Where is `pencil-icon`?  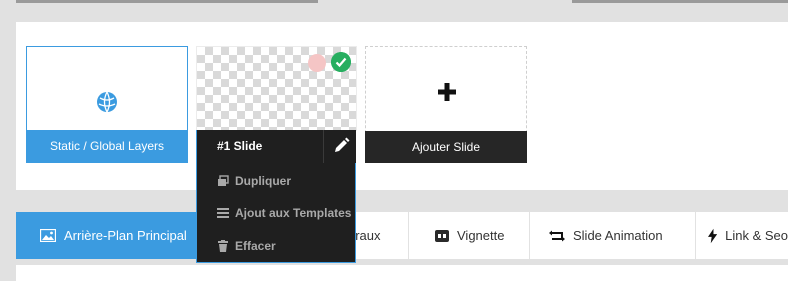 pencil-icon is located at coordinates (342, 144).